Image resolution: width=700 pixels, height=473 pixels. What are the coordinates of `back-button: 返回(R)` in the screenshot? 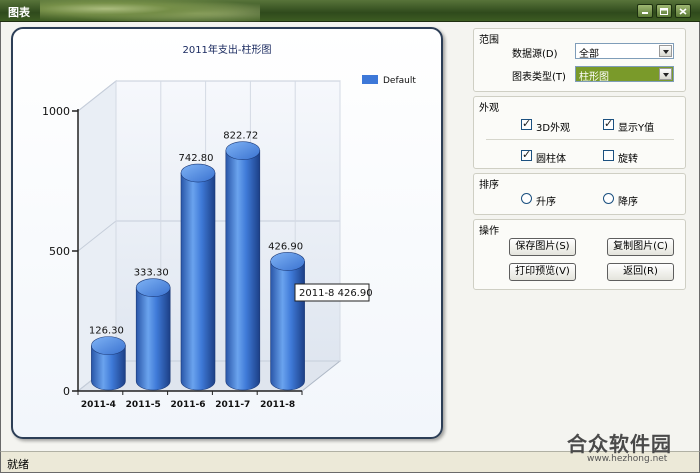 It's located at (640, 272).